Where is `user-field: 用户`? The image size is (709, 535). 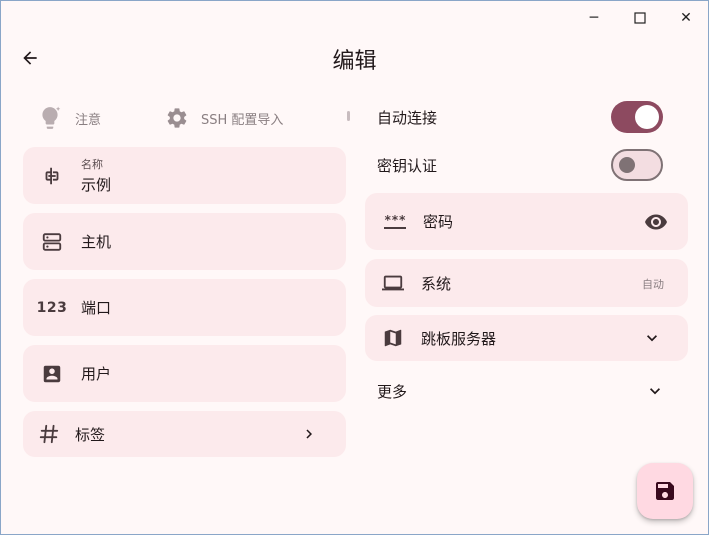 user-field: 用户 is located at coordinates (184, 373).